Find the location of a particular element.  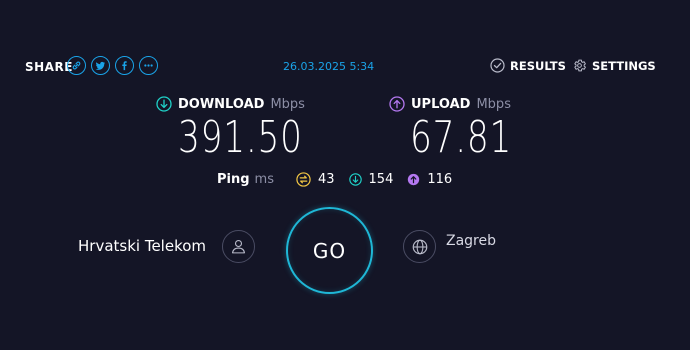

download-header: DOWNLOAD Mbps is located at coordinates (230, 104).